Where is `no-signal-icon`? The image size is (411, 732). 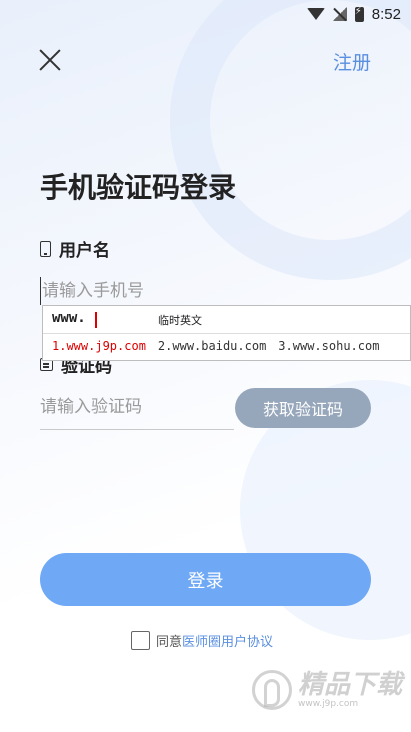 no-signal-icon is located at coordinates (339, 14).